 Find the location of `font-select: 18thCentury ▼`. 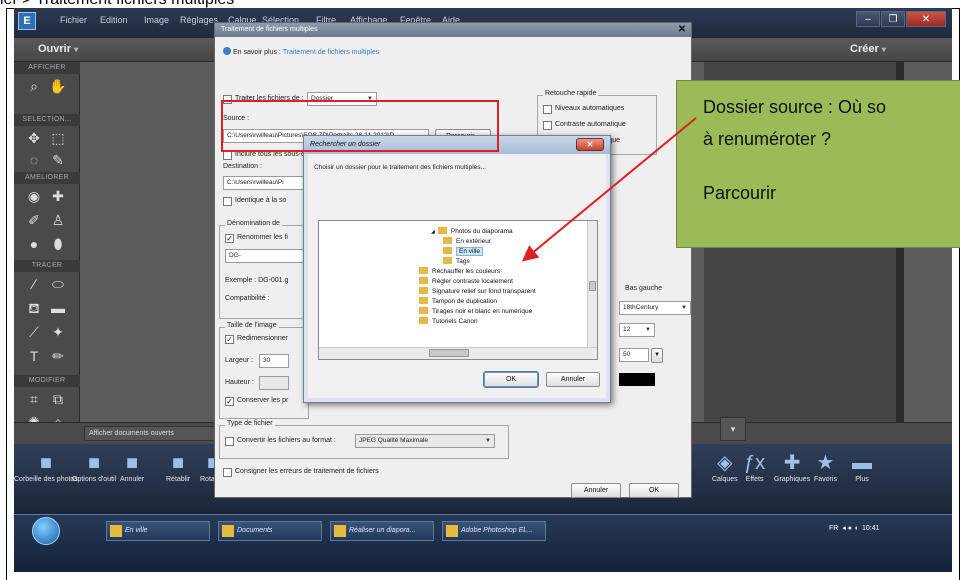

font-select: 18thCentury ▼ is located at coordinates (655, 308).